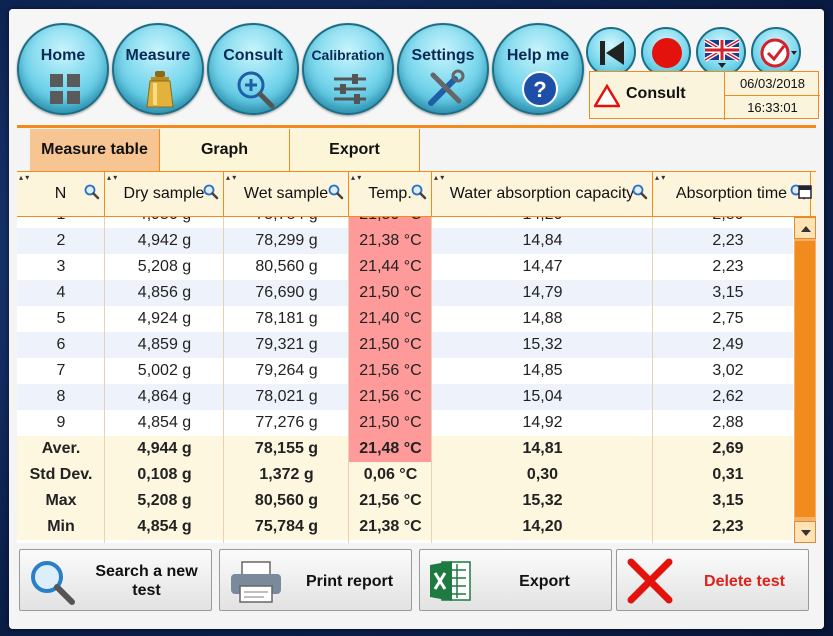  Describe the element at coordinates (390, 194) in the screenshot. I see `col-header-temp: Temp. ▴ ▾` at that location.